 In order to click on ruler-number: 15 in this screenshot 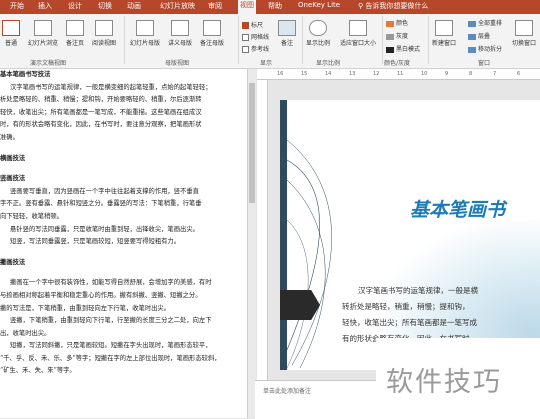, I will do `click(304, 74)`.